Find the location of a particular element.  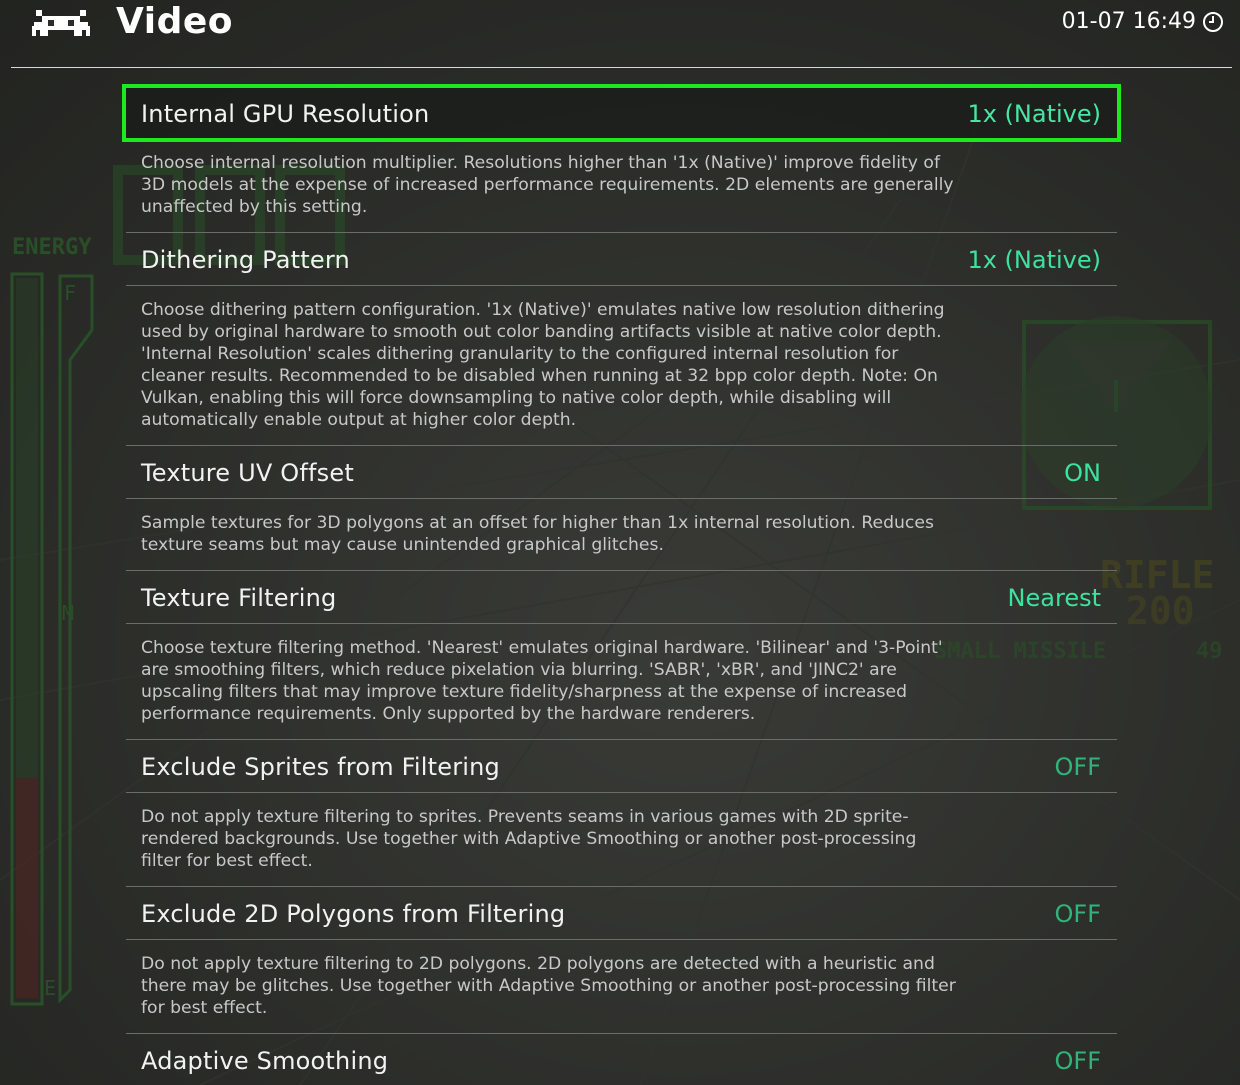

setting-label: Adaptive Smoothing is located at coordinates (265, 1061).